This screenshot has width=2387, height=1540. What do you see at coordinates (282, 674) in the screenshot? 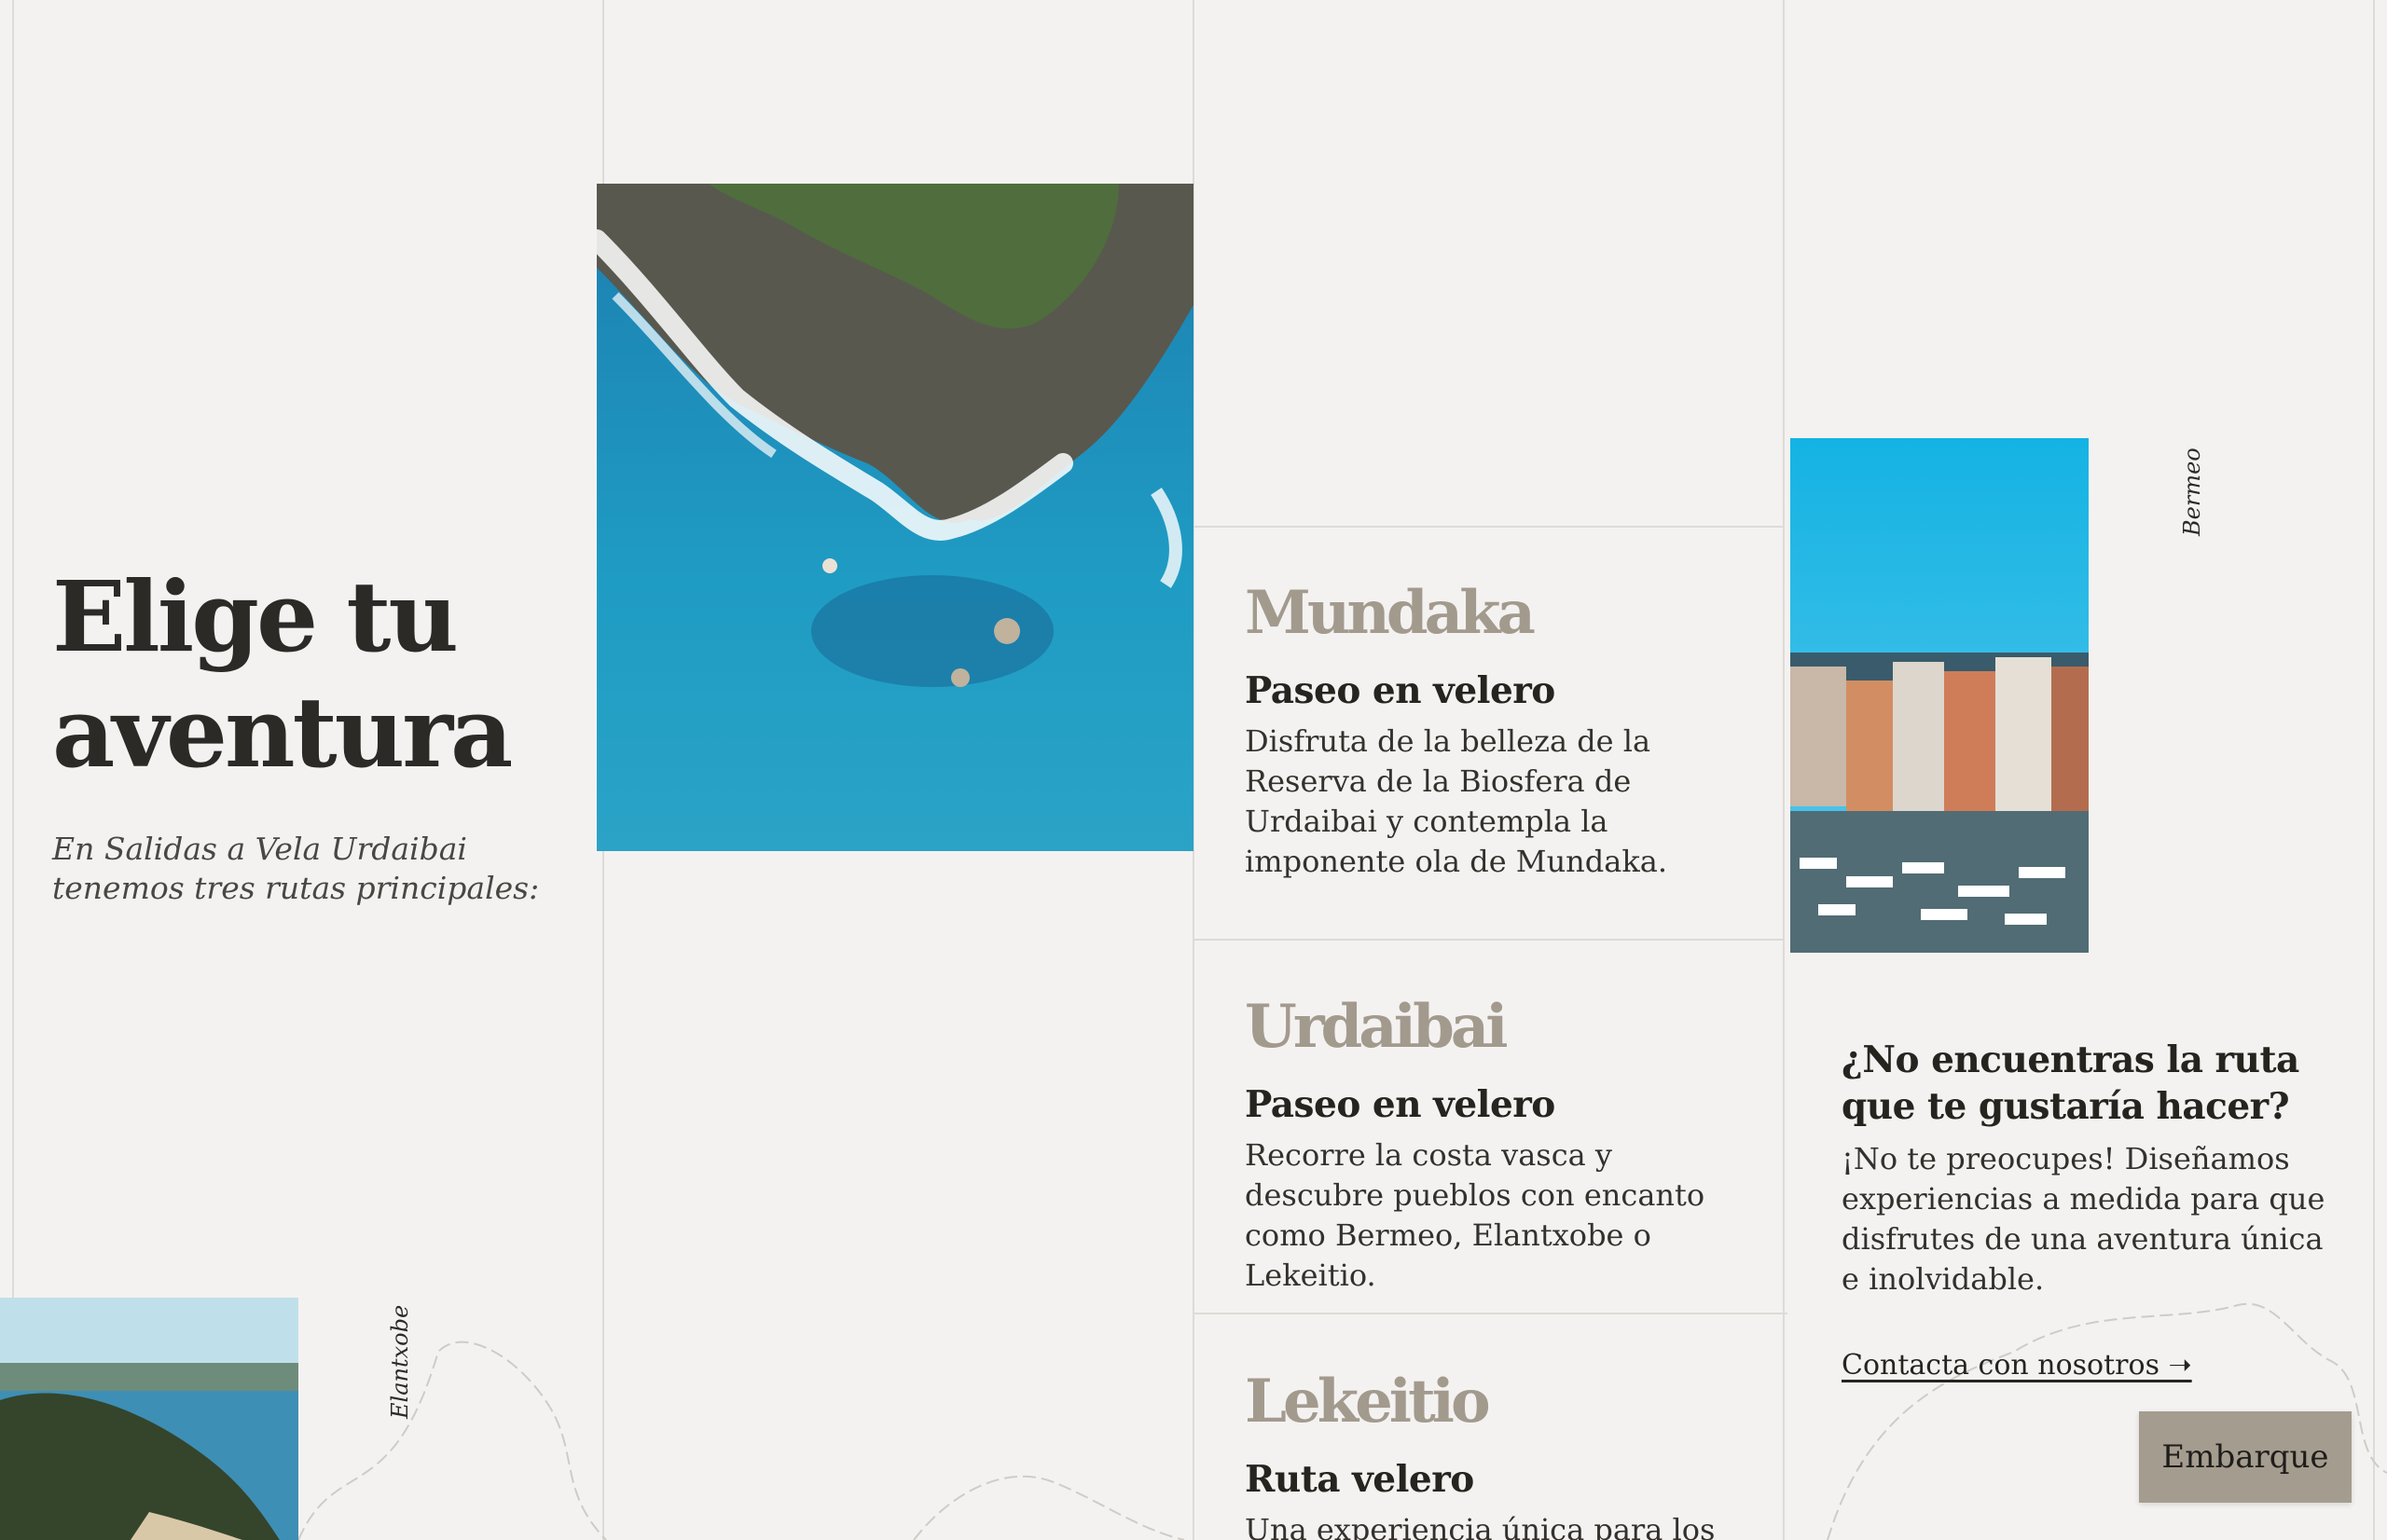
I see `page-title: Elige tu aventura` at bounding box center [282, 674].